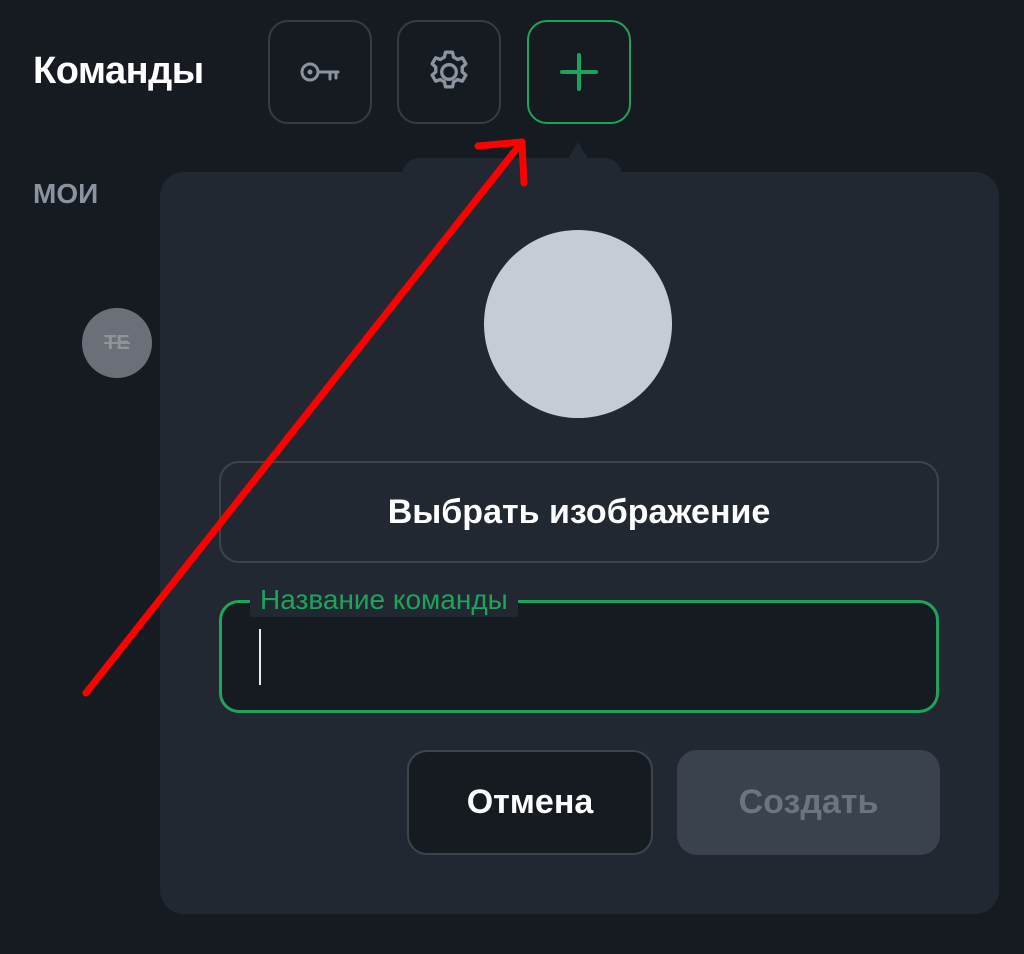 The height and width of the screenshot is (954, 1024). Describe the element at coordinates (384, 600) in the screenshot. I see `team-name-label: Название команды` at that location.